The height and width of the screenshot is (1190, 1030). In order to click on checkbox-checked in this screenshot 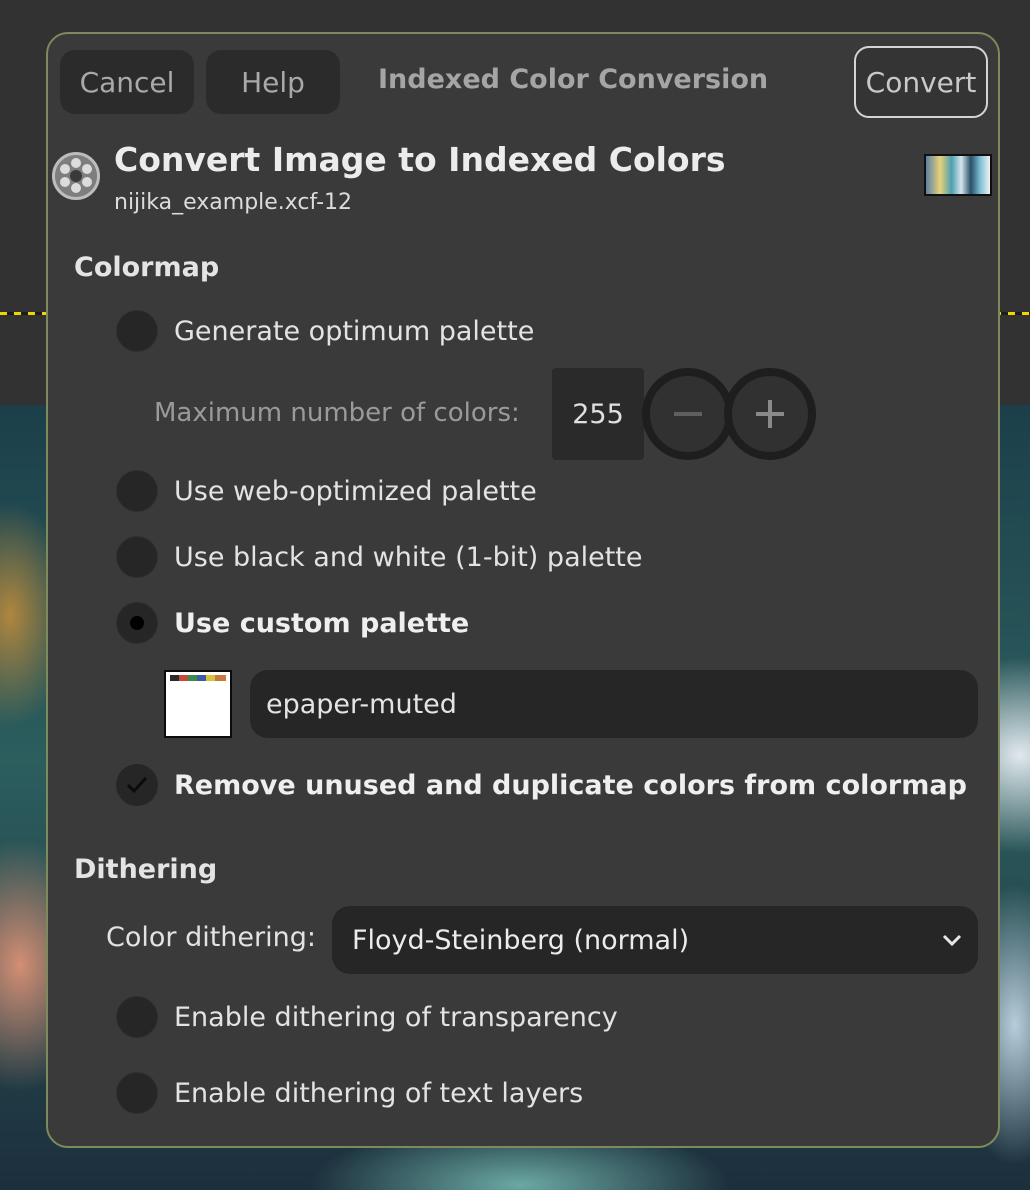, I will do `click(137, 785)`.